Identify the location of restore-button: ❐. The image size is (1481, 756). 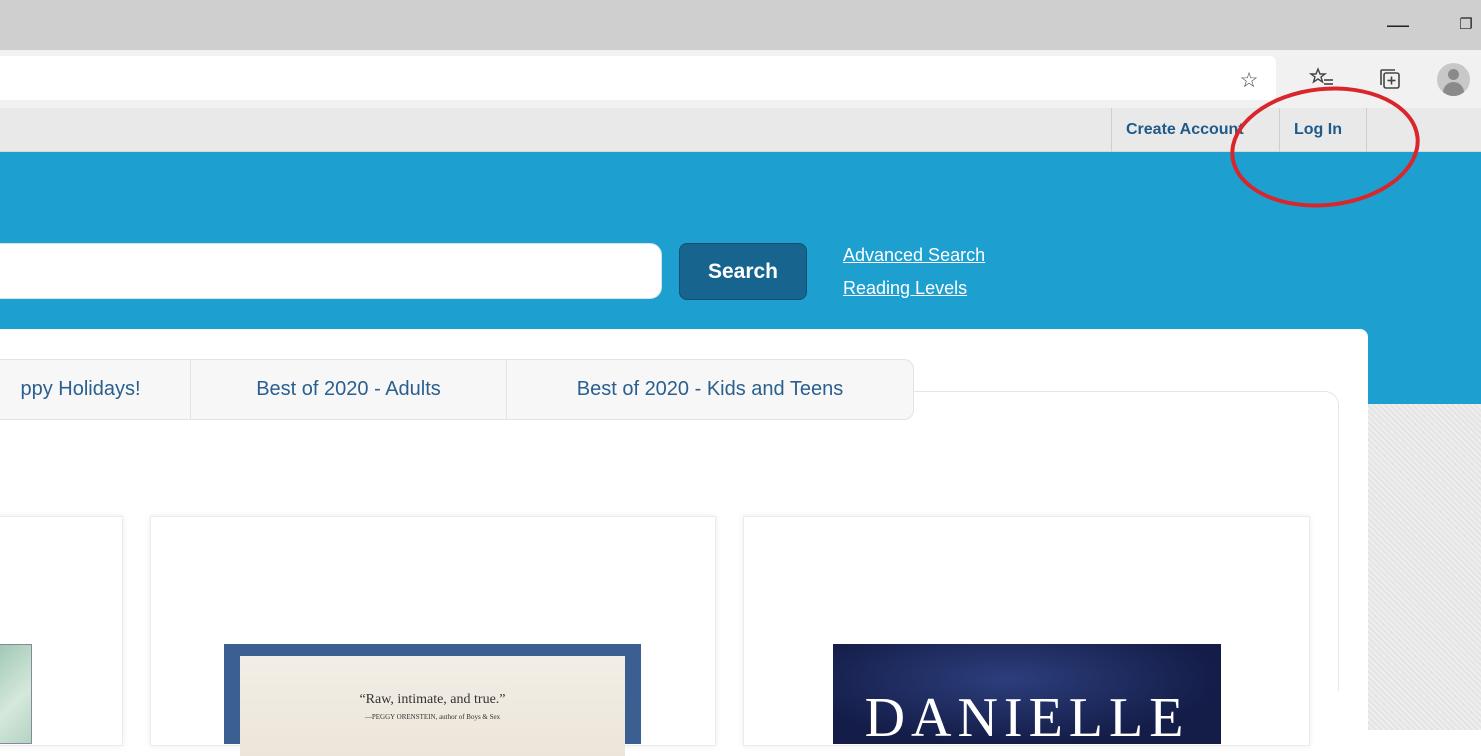
(1466, 25).